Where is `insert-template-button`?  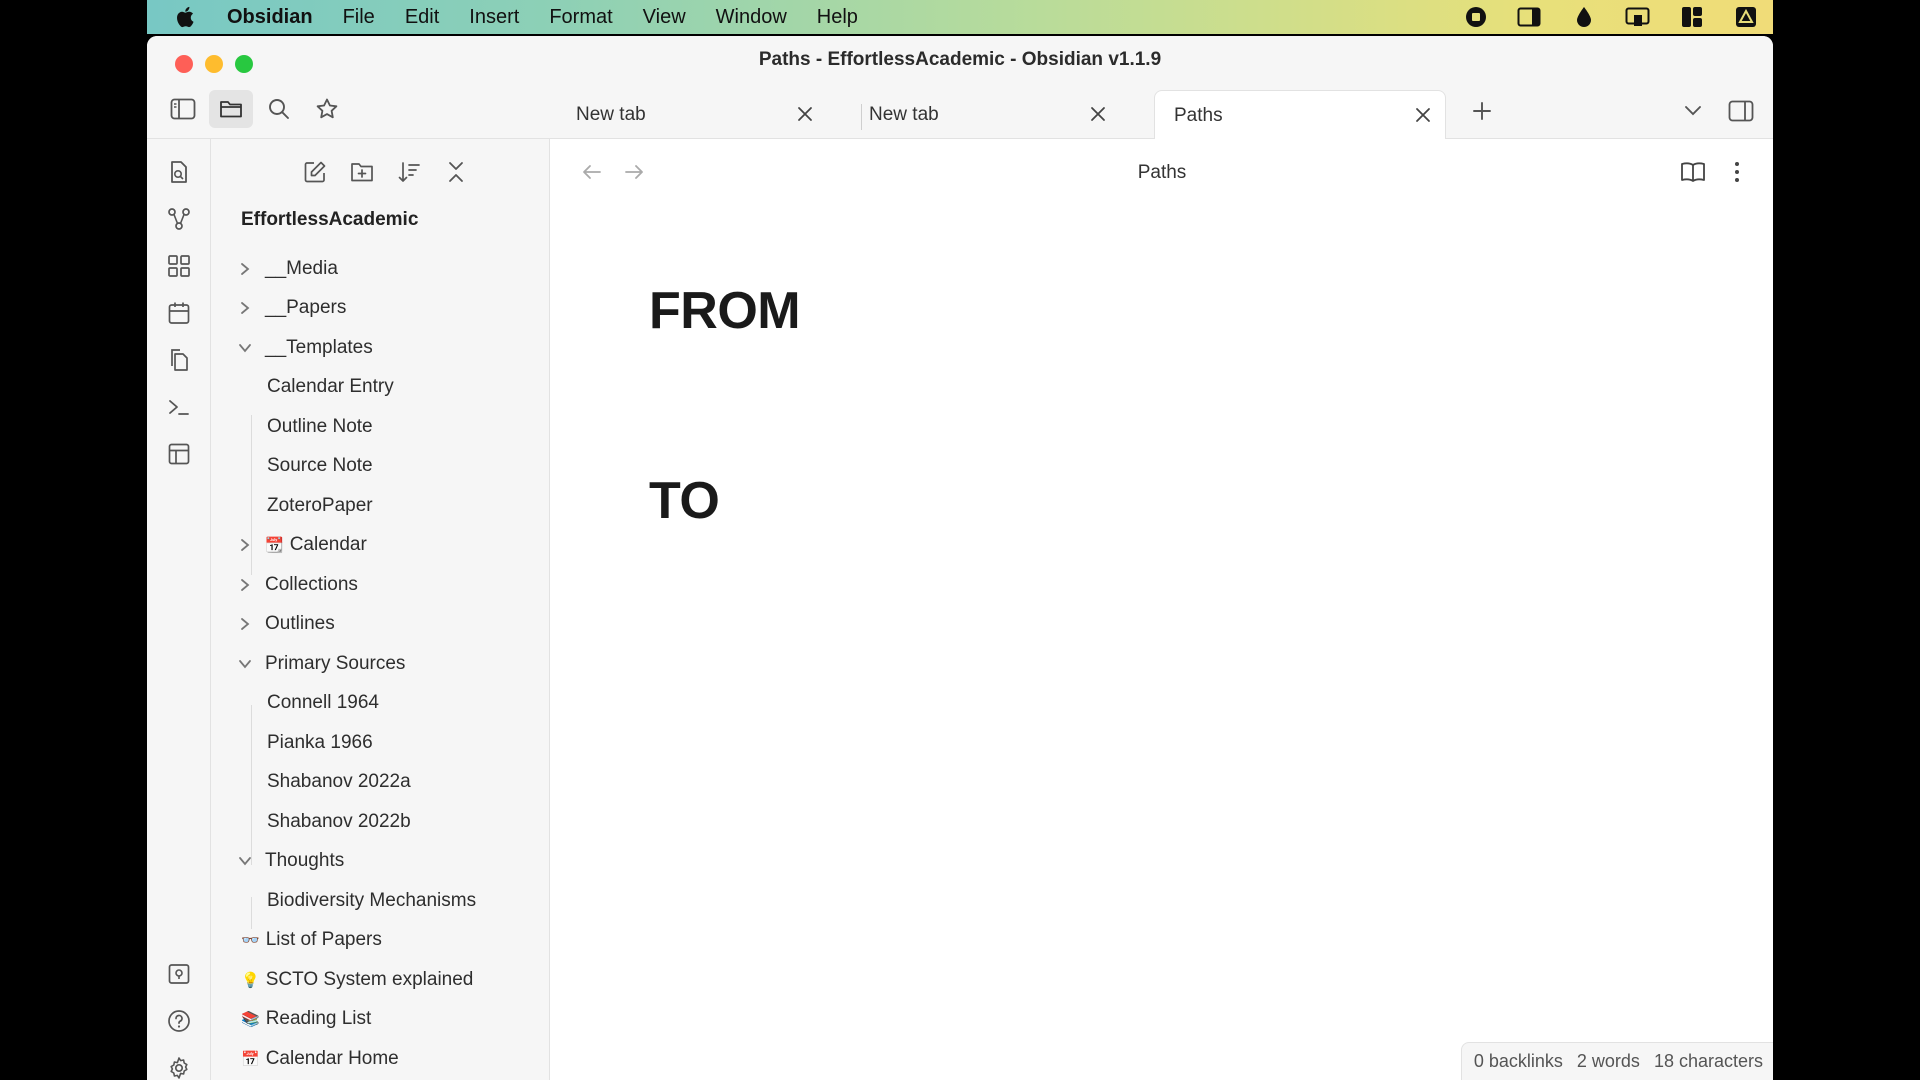 insert-template-button is located at coordinates (179, 360).